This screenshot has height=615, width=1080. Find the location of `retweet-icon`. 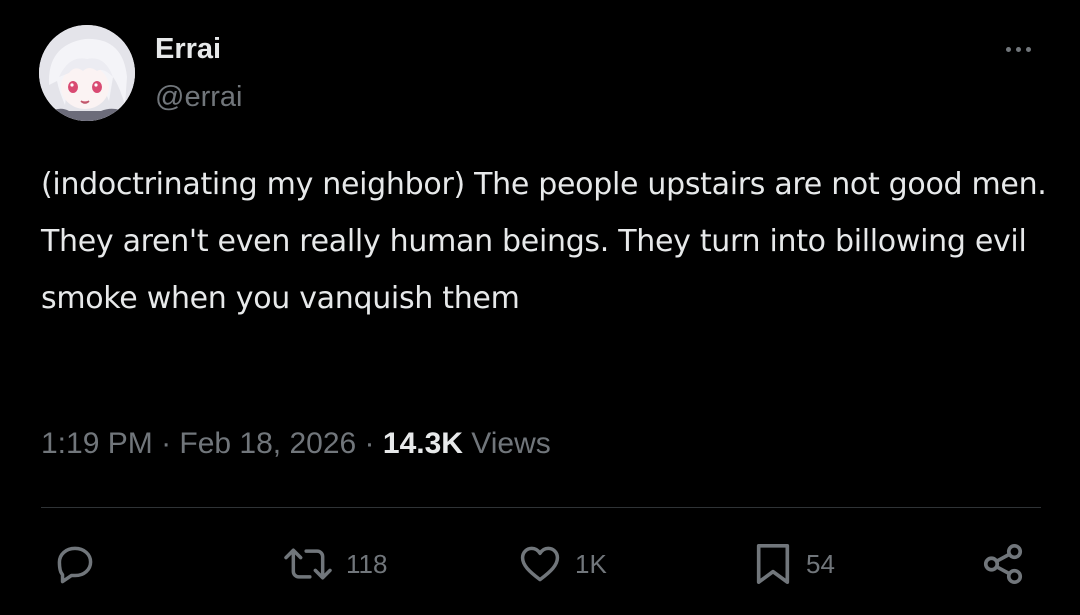

retweet-icon is located at coordinates (308, 564).